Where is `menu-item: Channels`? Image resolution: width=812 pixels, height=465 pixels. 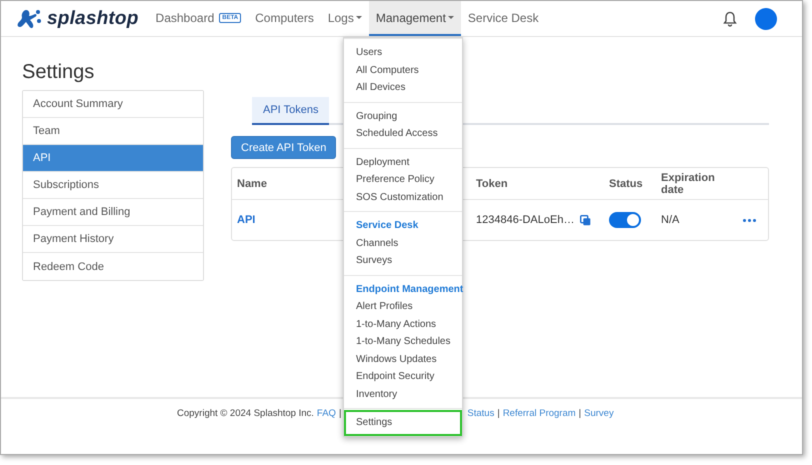
menu-item: Channels is located at coordinates (403, 243).